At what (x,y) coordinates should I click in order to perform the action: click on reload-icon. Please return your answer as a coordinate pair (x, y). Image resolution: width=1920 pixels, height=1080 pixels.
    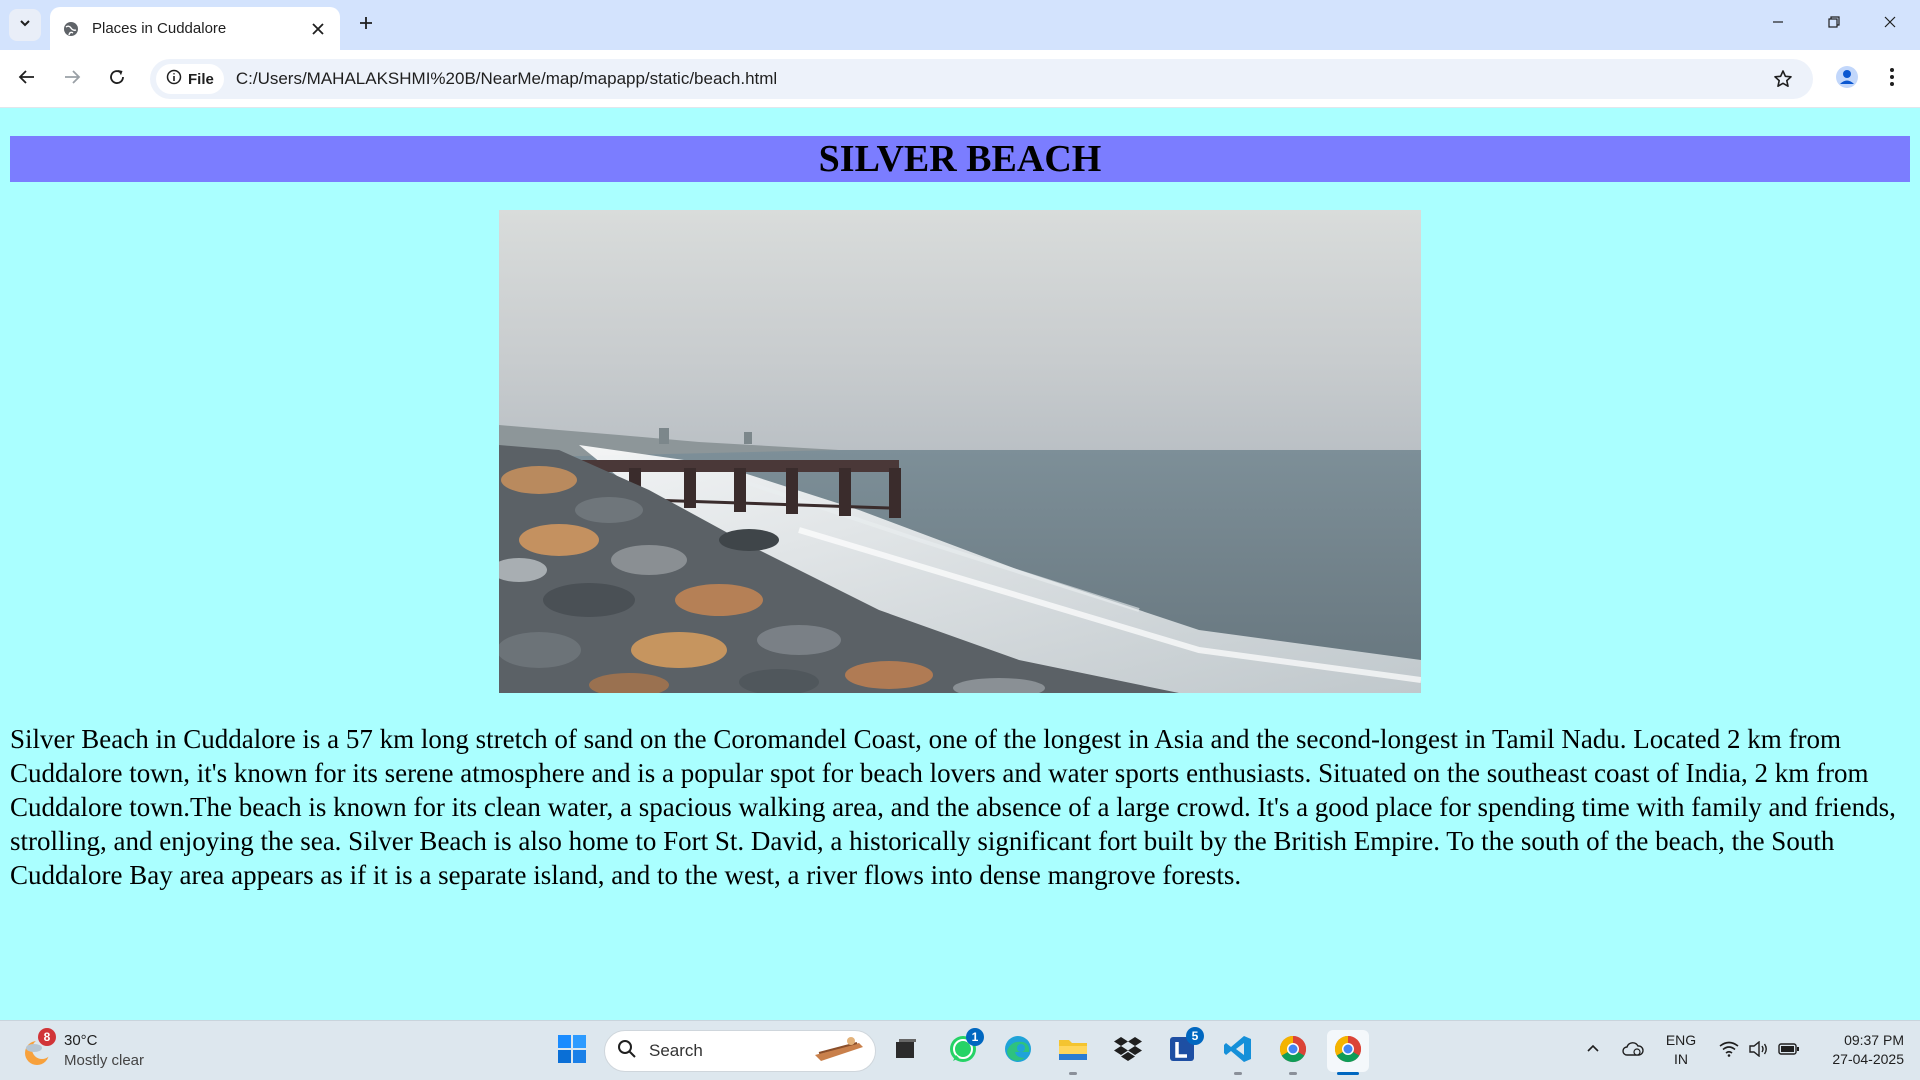
    Looking at the image, I should click on (117, 79).